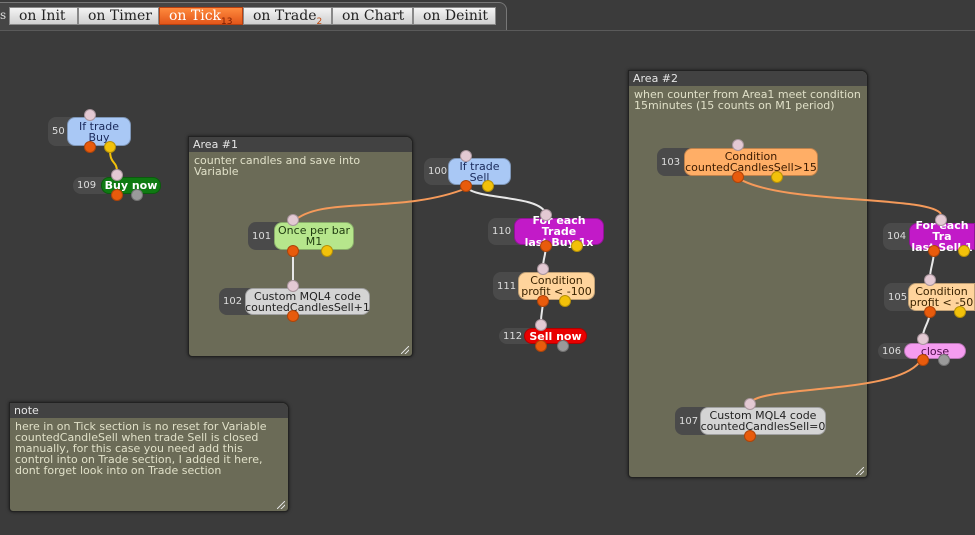  I want to click on node-block: Condition countedCandlesSell>15, so click(751, 162).